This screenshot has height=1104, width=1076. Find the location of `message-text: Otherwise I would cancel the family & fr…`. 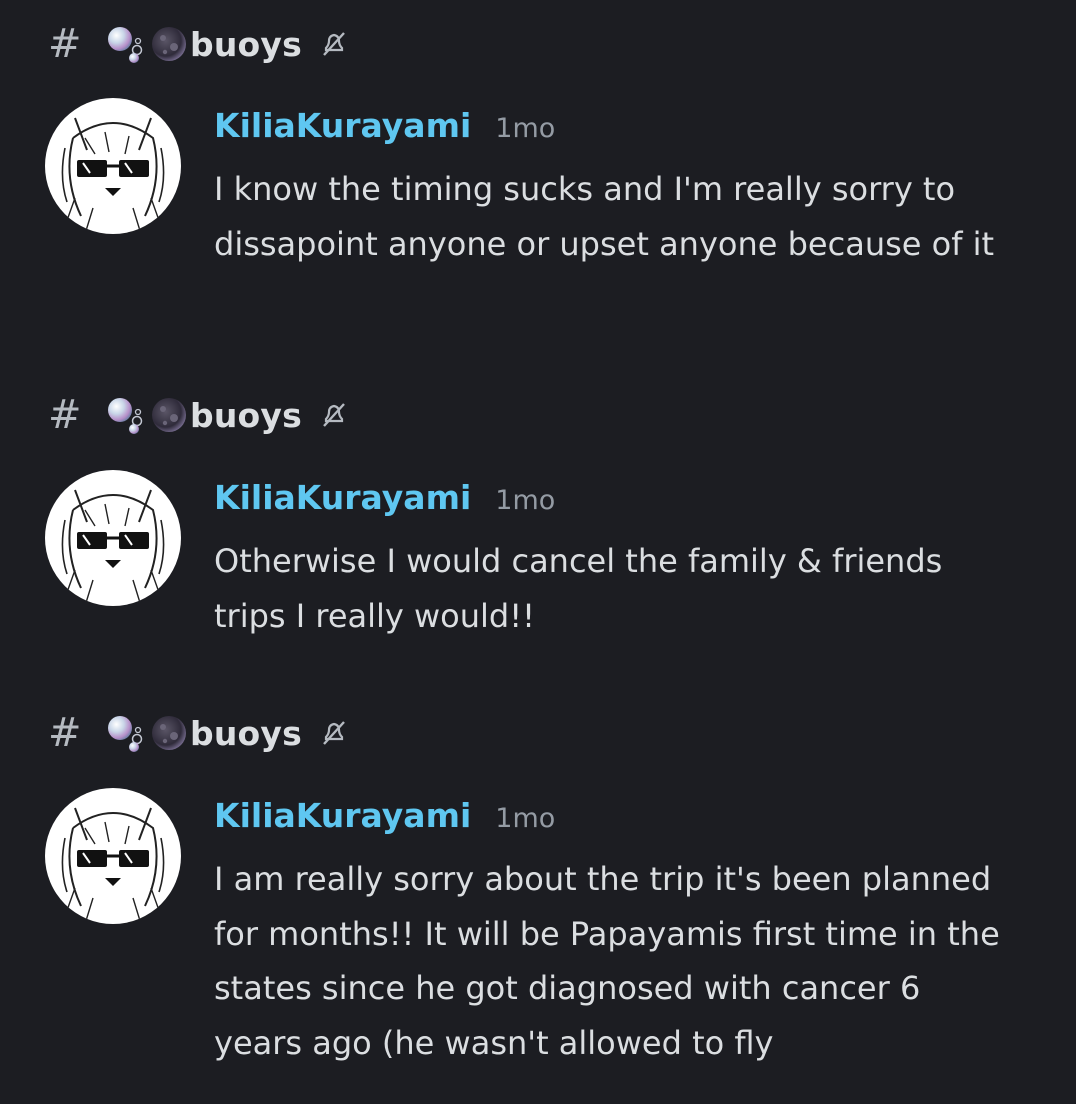

message-text: Otherwise I would cancel the family & fr… is located at coordinates (578, 588).